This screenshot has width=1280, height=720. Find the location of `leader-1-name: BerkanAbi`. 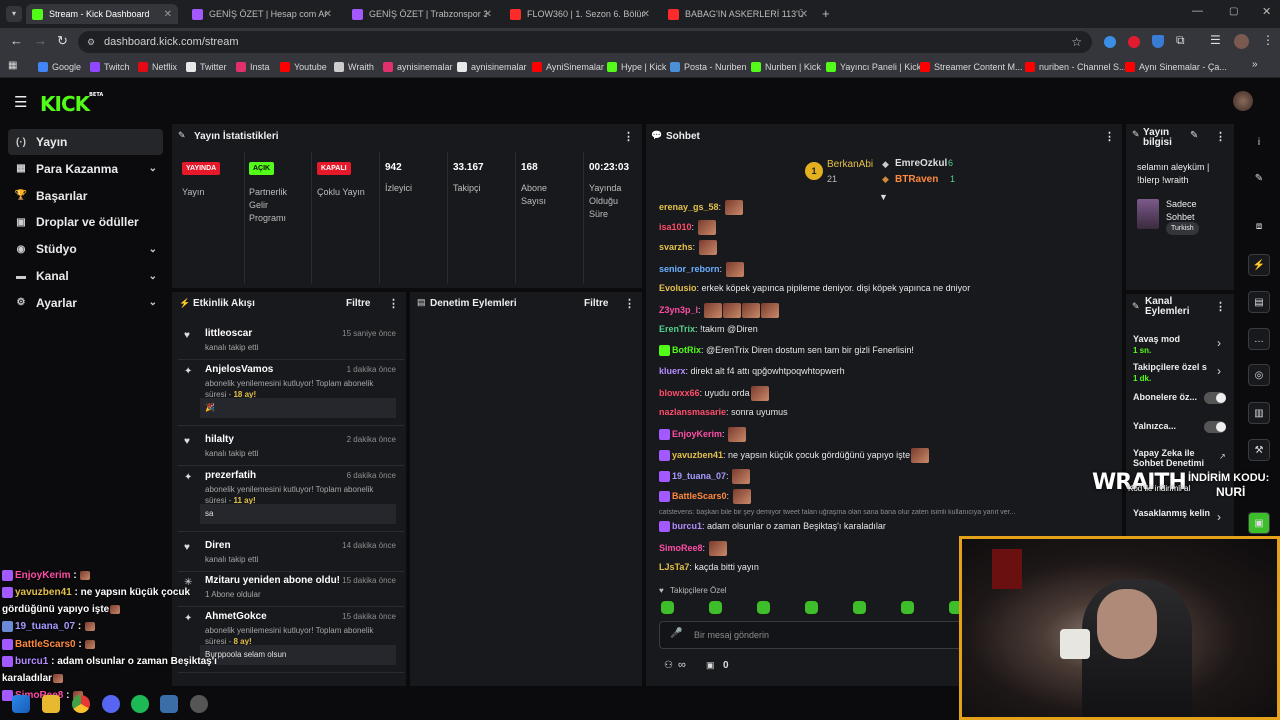

leader-1-name: BerkanAbi is located at coordinates (850, 164).